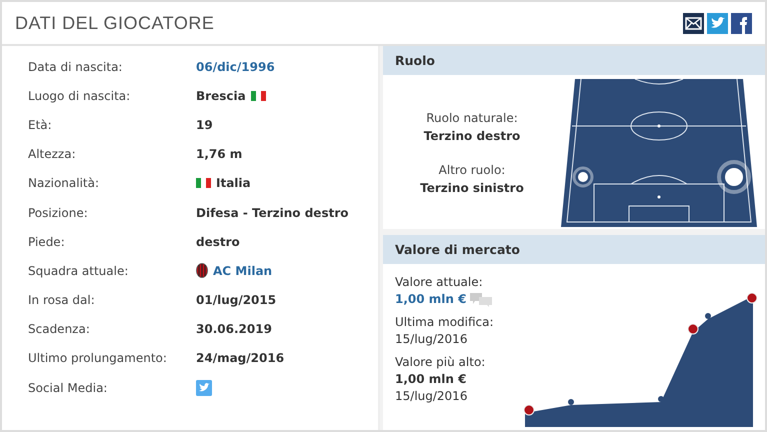  What do you see at coordinates (98, 358) in the screenshot?
I see `field-label: Ultimo prolungamento:` at bounding box center [98, 358].